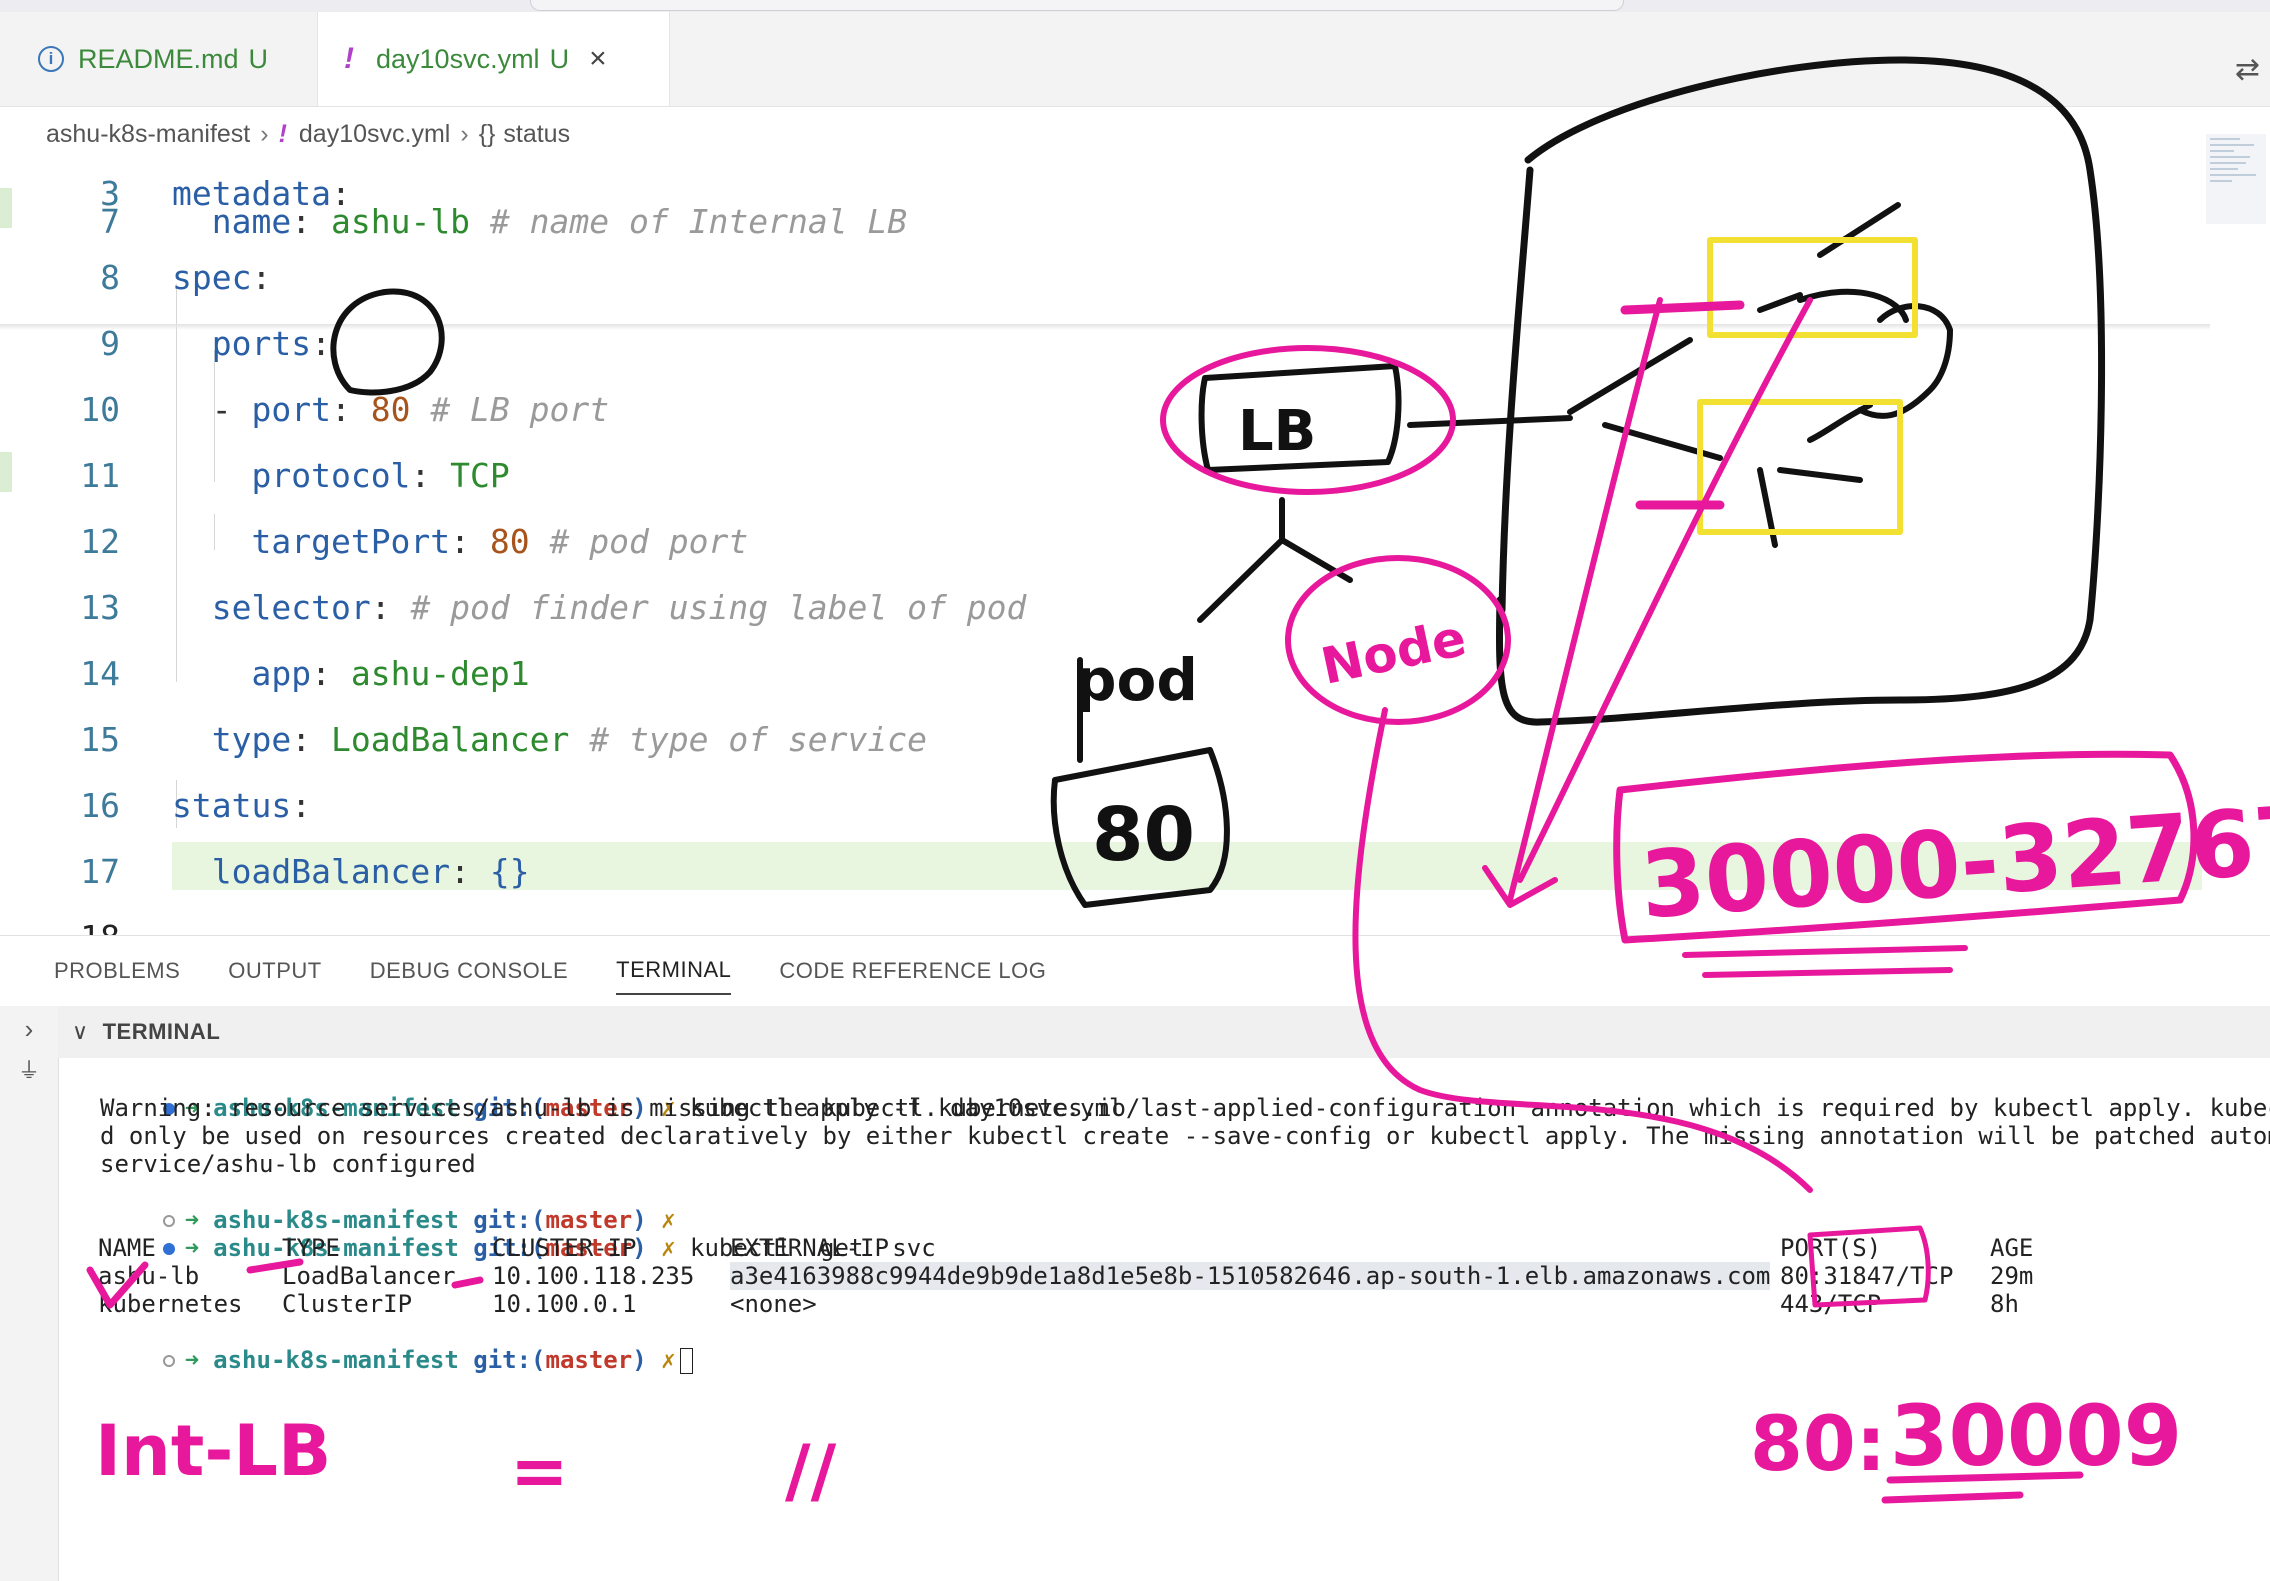 This screenshot has width=2270, height=1581. Describe the element at coordinates (912, 971) in the screenshot. I see `tab-code-reference-log: CODE REFERENCE LOG` at that location.